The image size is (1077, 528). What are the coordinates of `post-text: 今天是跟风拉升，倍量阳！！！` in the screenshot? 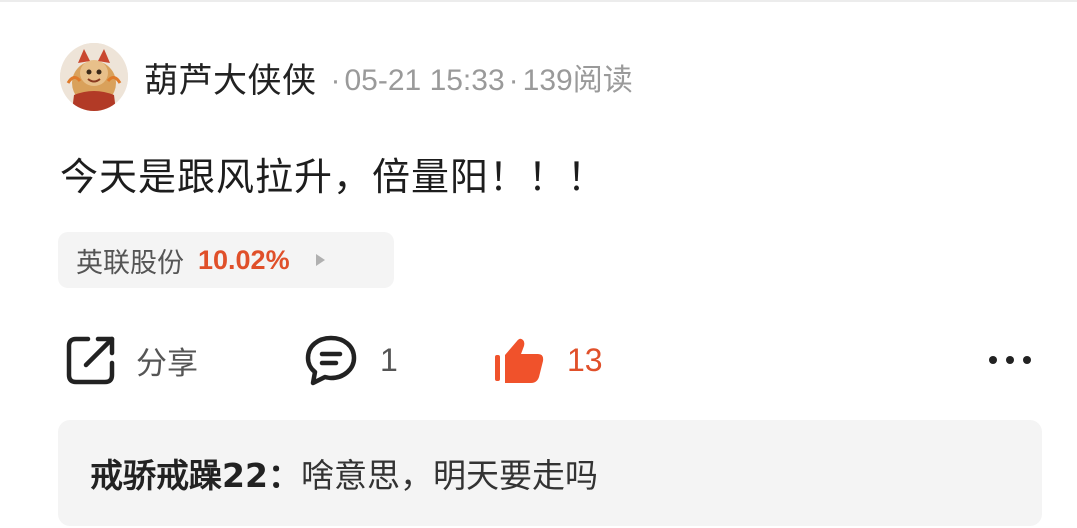 It's located at (333, 177).